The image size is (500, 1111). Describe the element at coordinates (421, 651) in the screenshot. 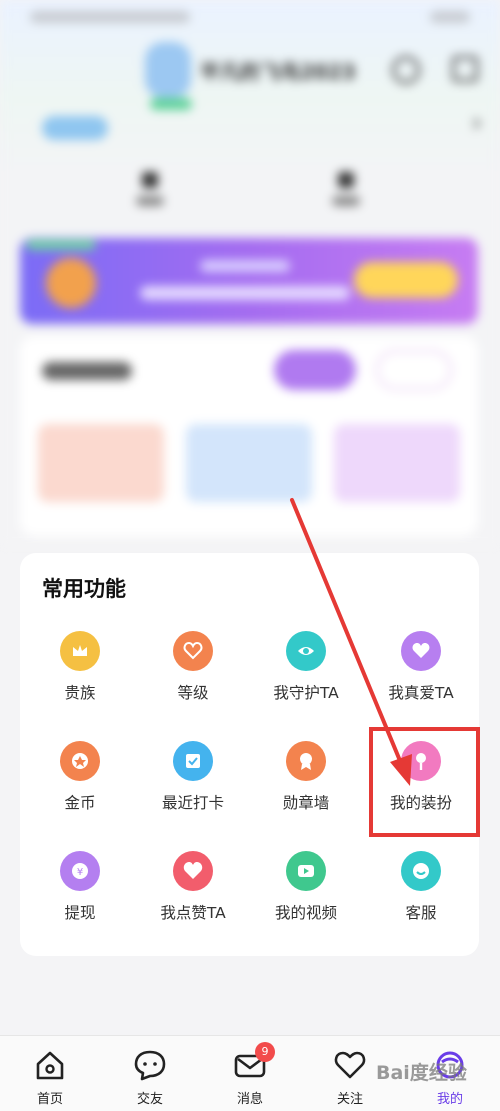

I see `double-heart-icon` at that location.